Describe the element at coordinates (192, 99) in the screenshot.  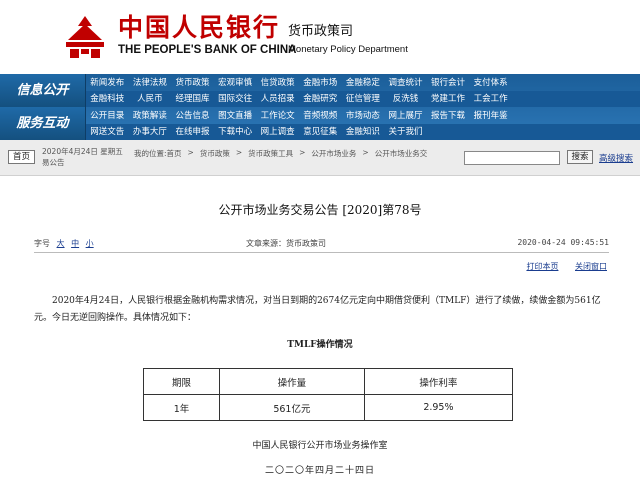
I see `nav-item: 经理国库` at that location.